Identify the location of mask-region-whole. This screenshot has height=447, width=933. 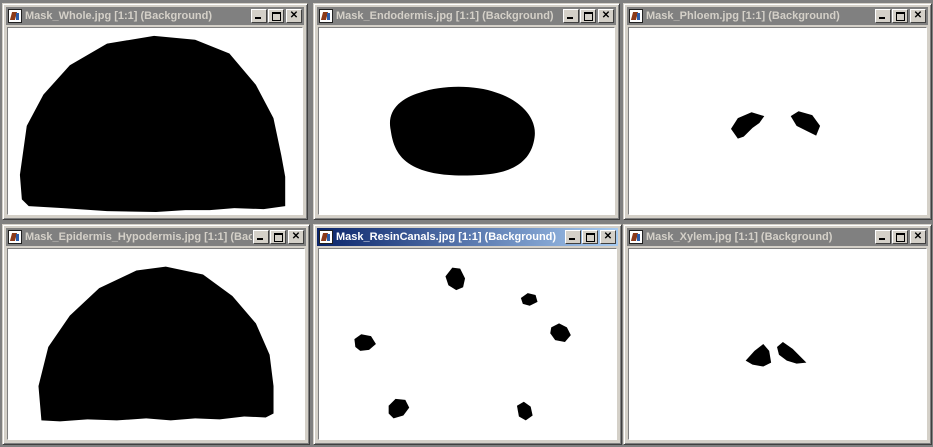
(152, 124).